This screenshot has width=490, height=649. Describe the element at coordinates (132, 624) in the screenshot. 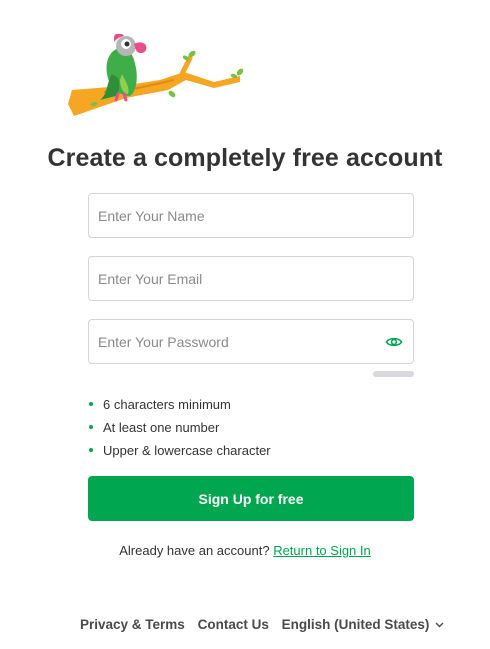

I see `privacy-terms-link: Privacy & Terms` at that location.